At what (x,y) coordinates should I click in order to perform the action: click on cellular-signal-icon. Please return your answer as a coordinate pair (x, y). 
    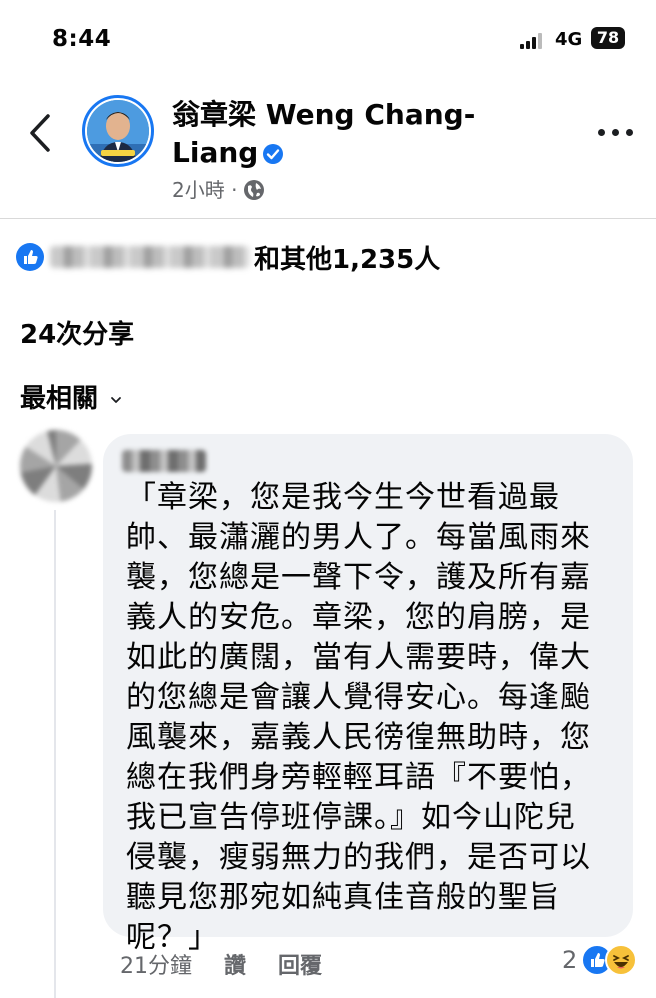
    Looking at the image, I should click on (533, 41).